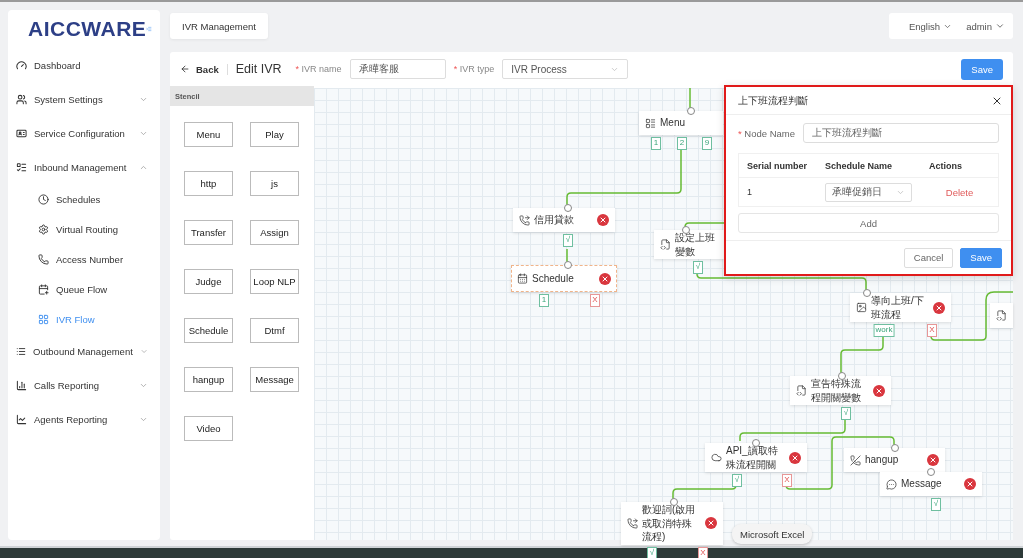 The height and width of the screenshot is (558, 1023). Describe the element at coordinates (767, 133) in the screenshot. I see `field-label: * Node Name` at that location.